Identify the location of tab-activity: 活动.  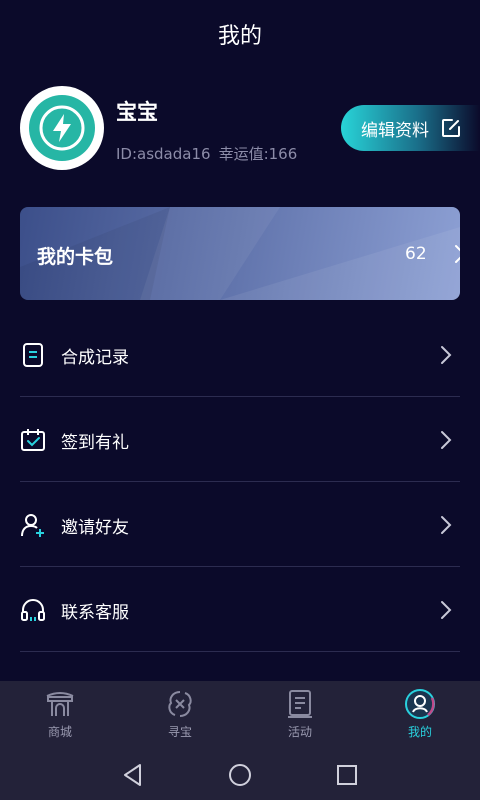
(300, 714).